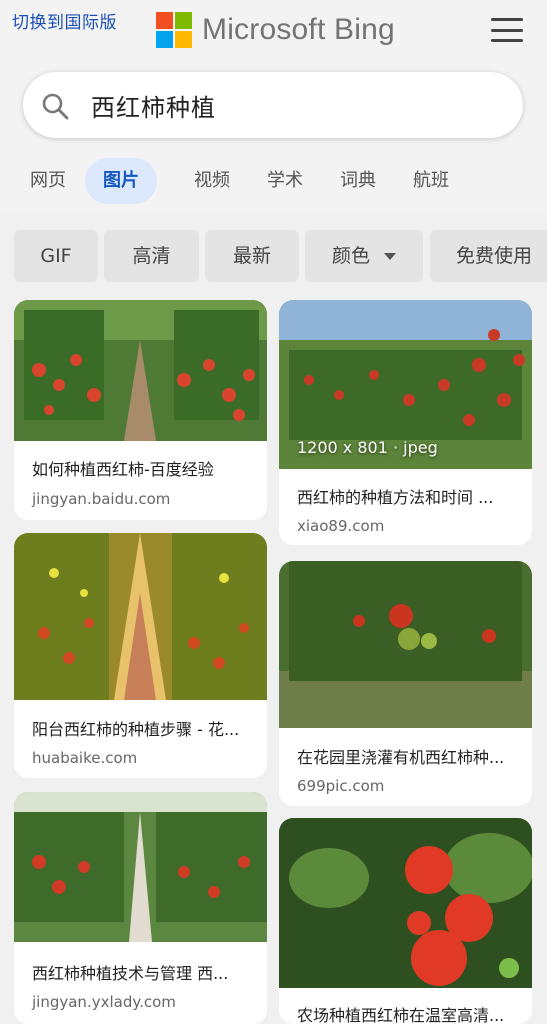 Image resolution: width=547 pixels, height=1024 pixels. I want to click on filter-free-use: 免费使用, so click(488, 256).